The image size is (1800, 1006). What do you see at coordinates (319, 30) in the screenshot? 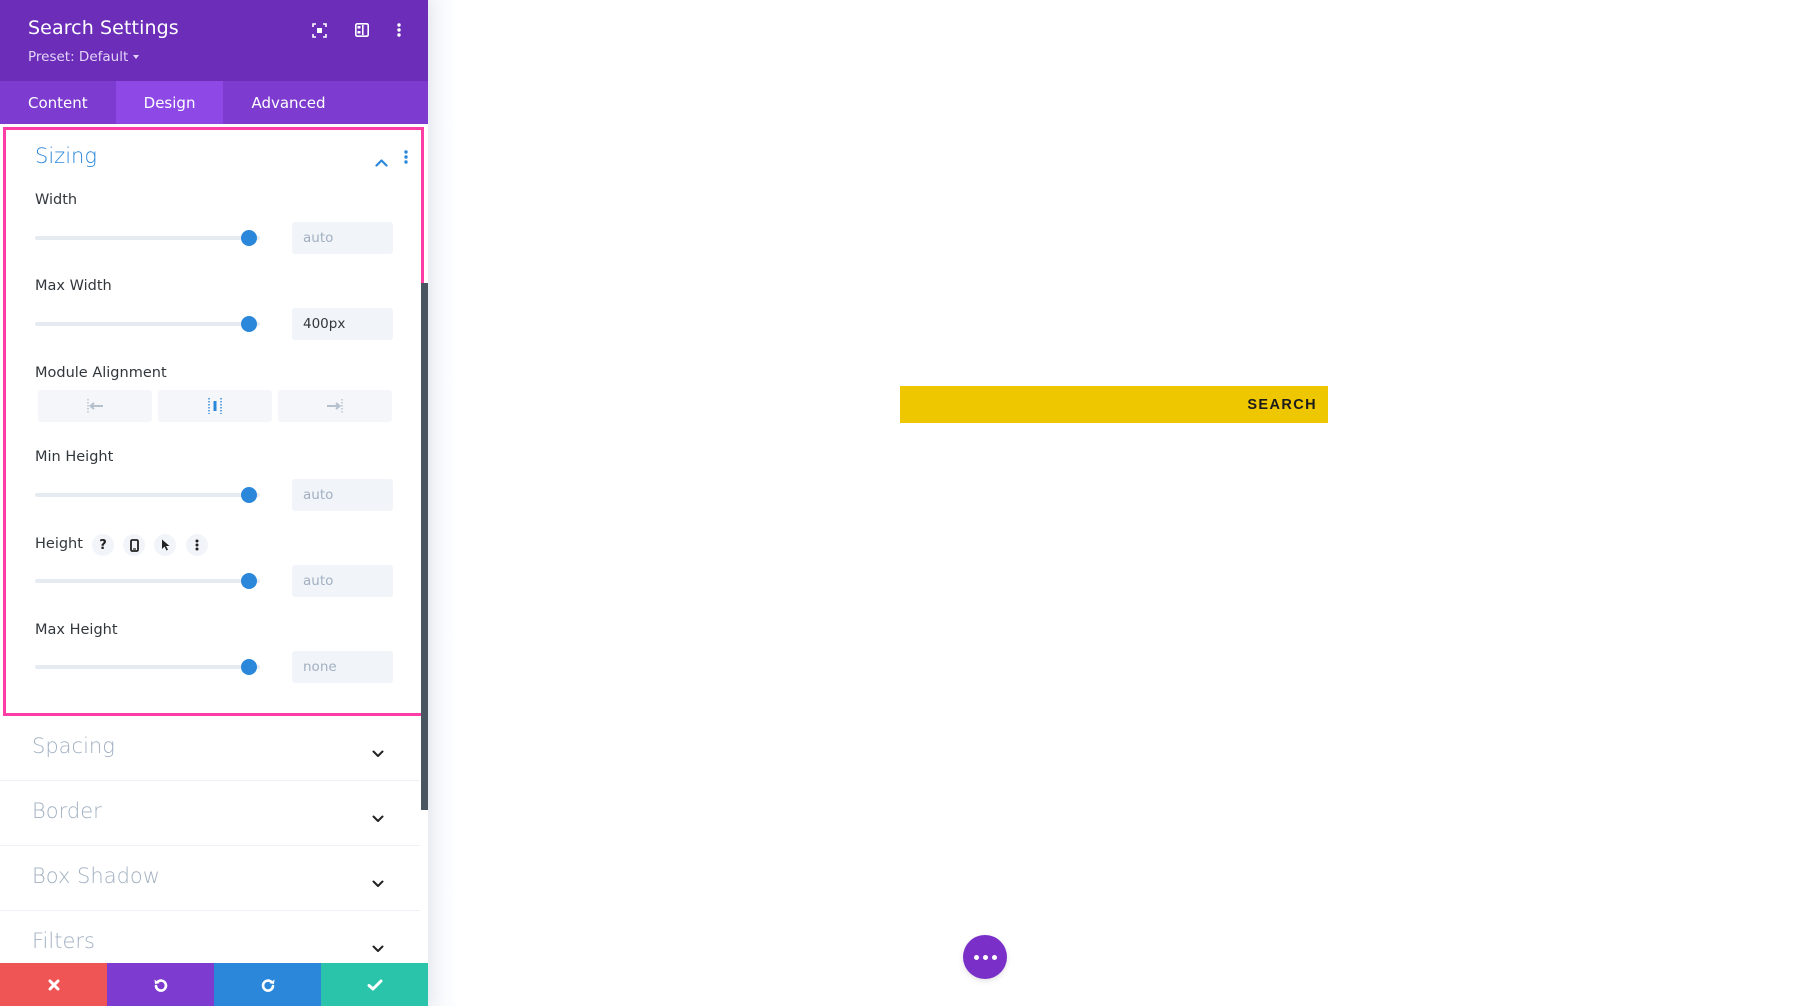
I see `expand-icon` at bounding box center [319, 30].